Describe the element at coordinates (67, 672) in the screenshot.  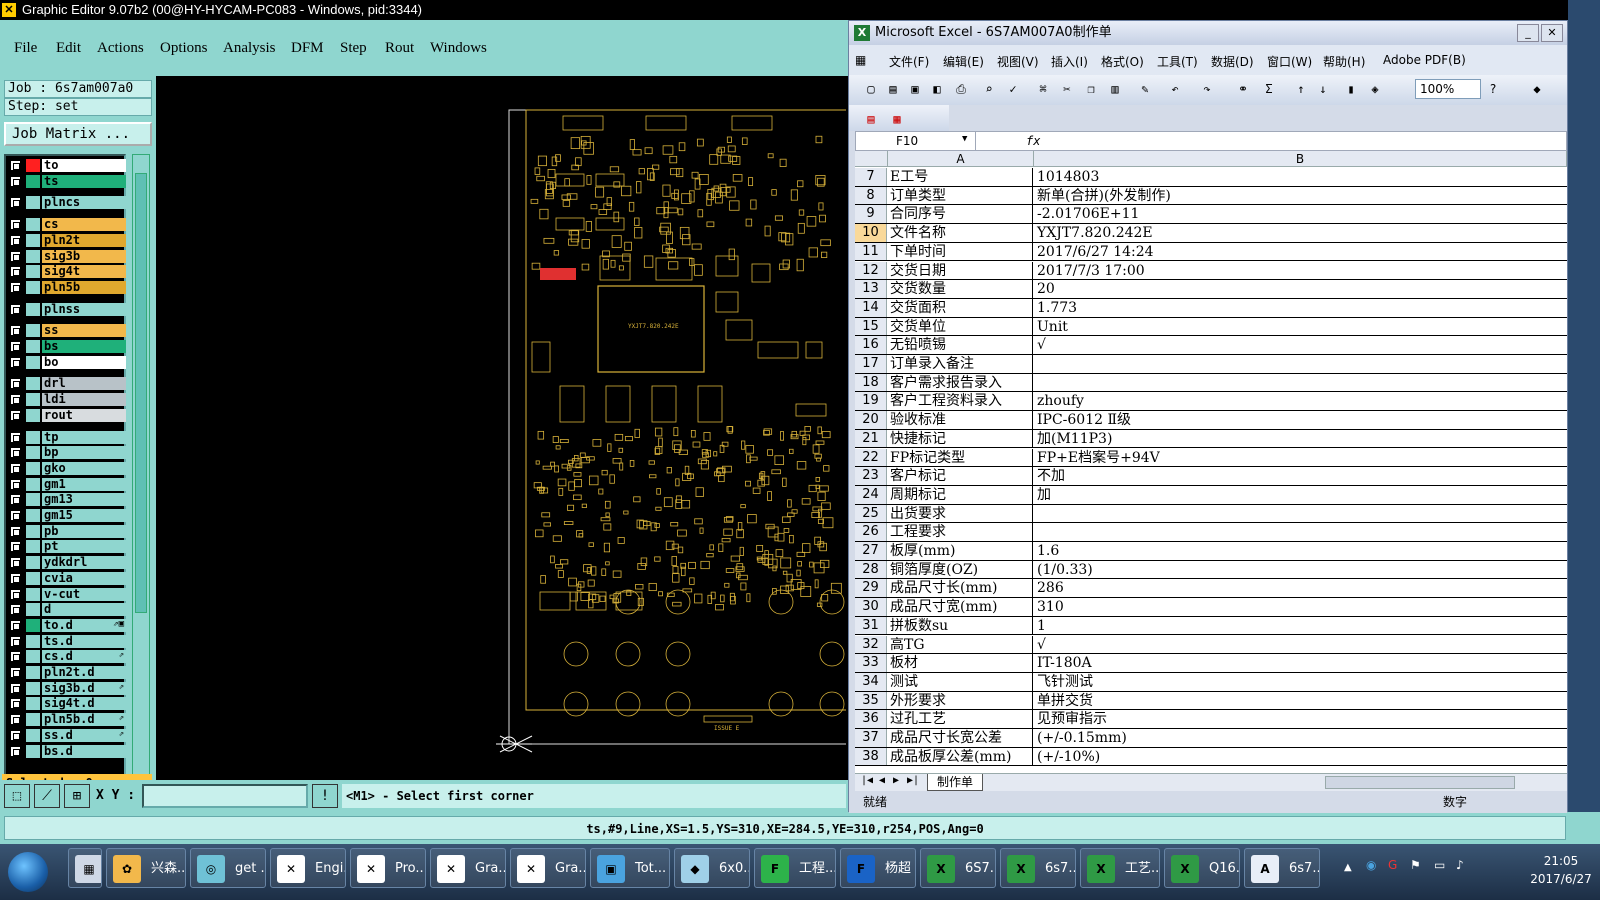
I see `layer-row-pln2t.d: pln2t.d` at that location.